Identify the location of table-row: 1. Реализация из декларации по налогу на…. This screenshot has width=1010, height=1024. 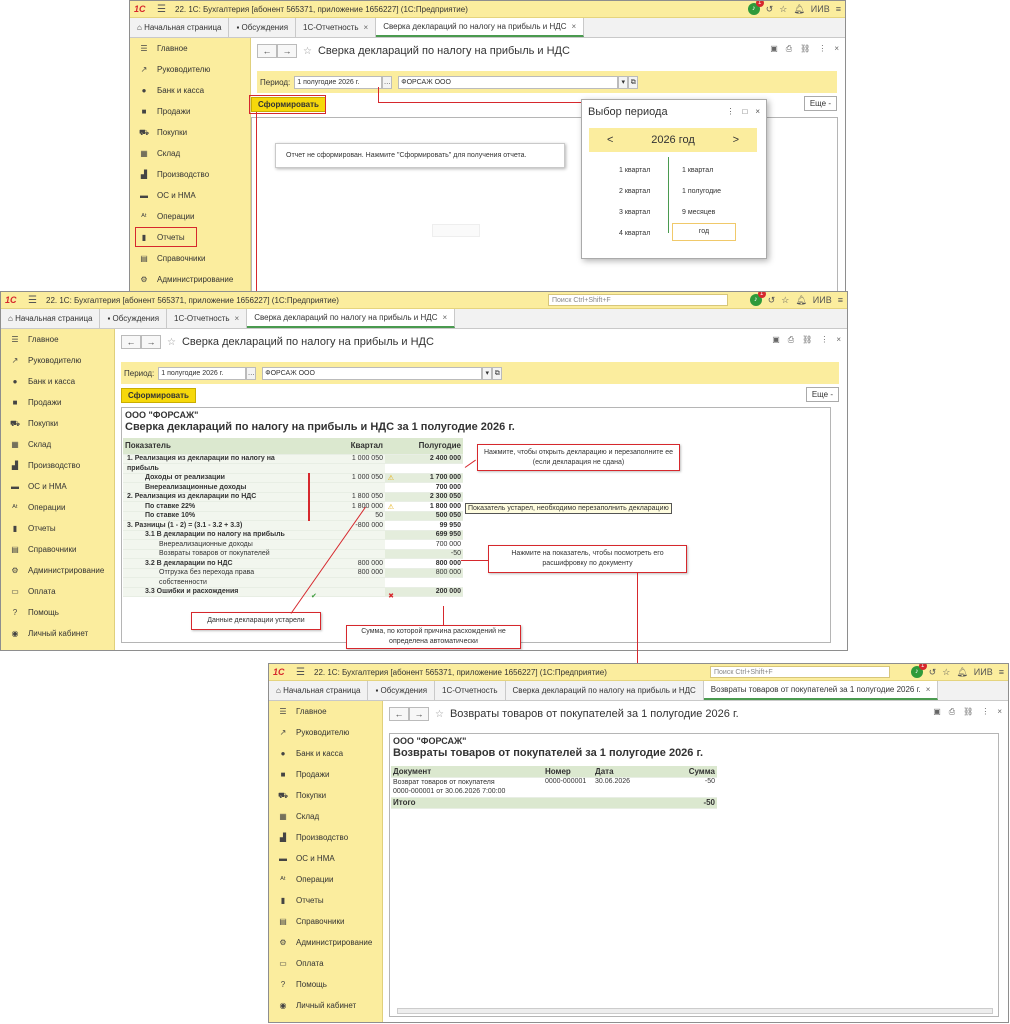
(293, 459).